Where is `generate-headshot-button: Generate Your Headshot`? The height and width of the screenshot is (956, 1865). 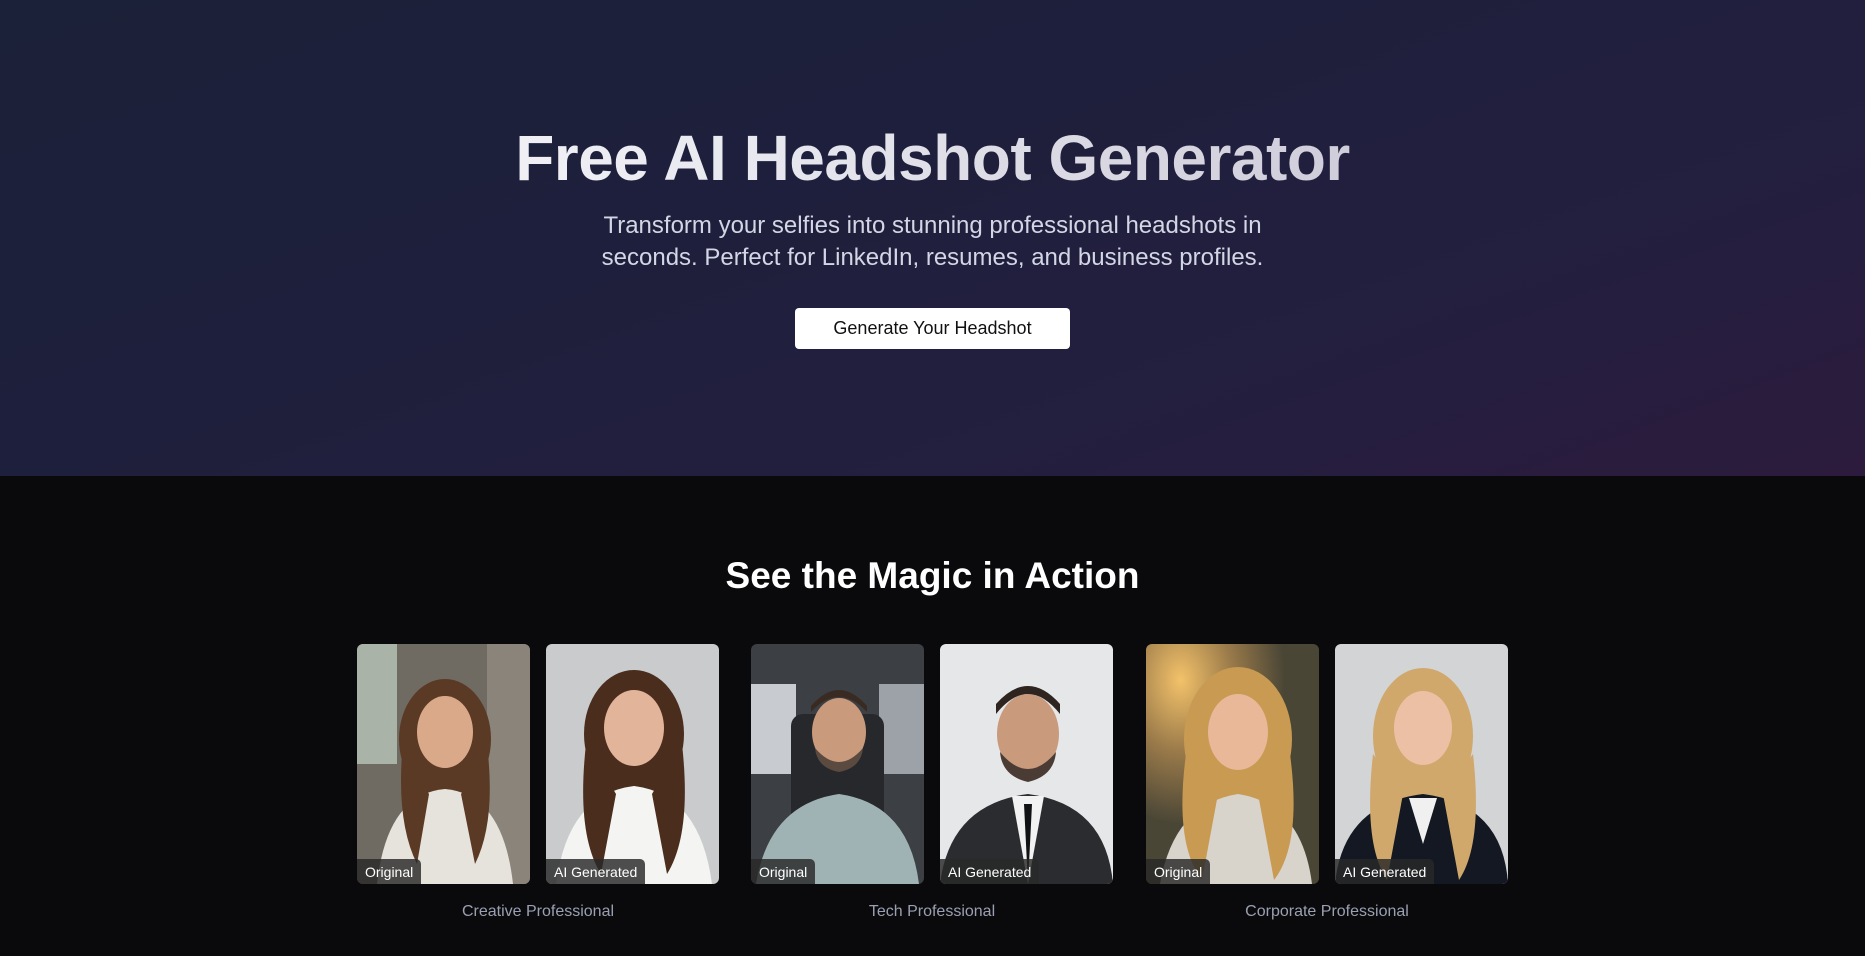 generate-headshot-button: Generate Your Headshot is located at coordinates (932, 328).